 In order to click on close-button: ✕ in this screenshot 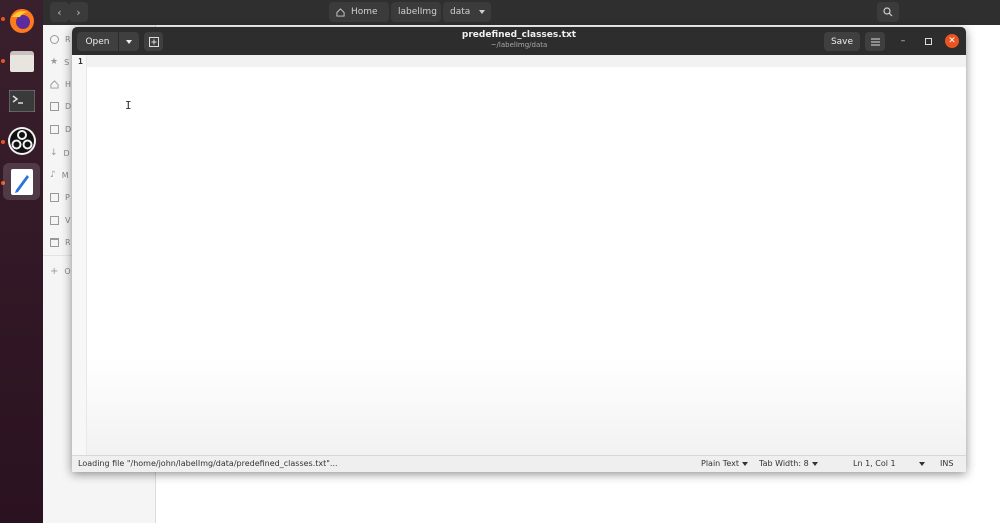, I will do `click(952, 41)`.